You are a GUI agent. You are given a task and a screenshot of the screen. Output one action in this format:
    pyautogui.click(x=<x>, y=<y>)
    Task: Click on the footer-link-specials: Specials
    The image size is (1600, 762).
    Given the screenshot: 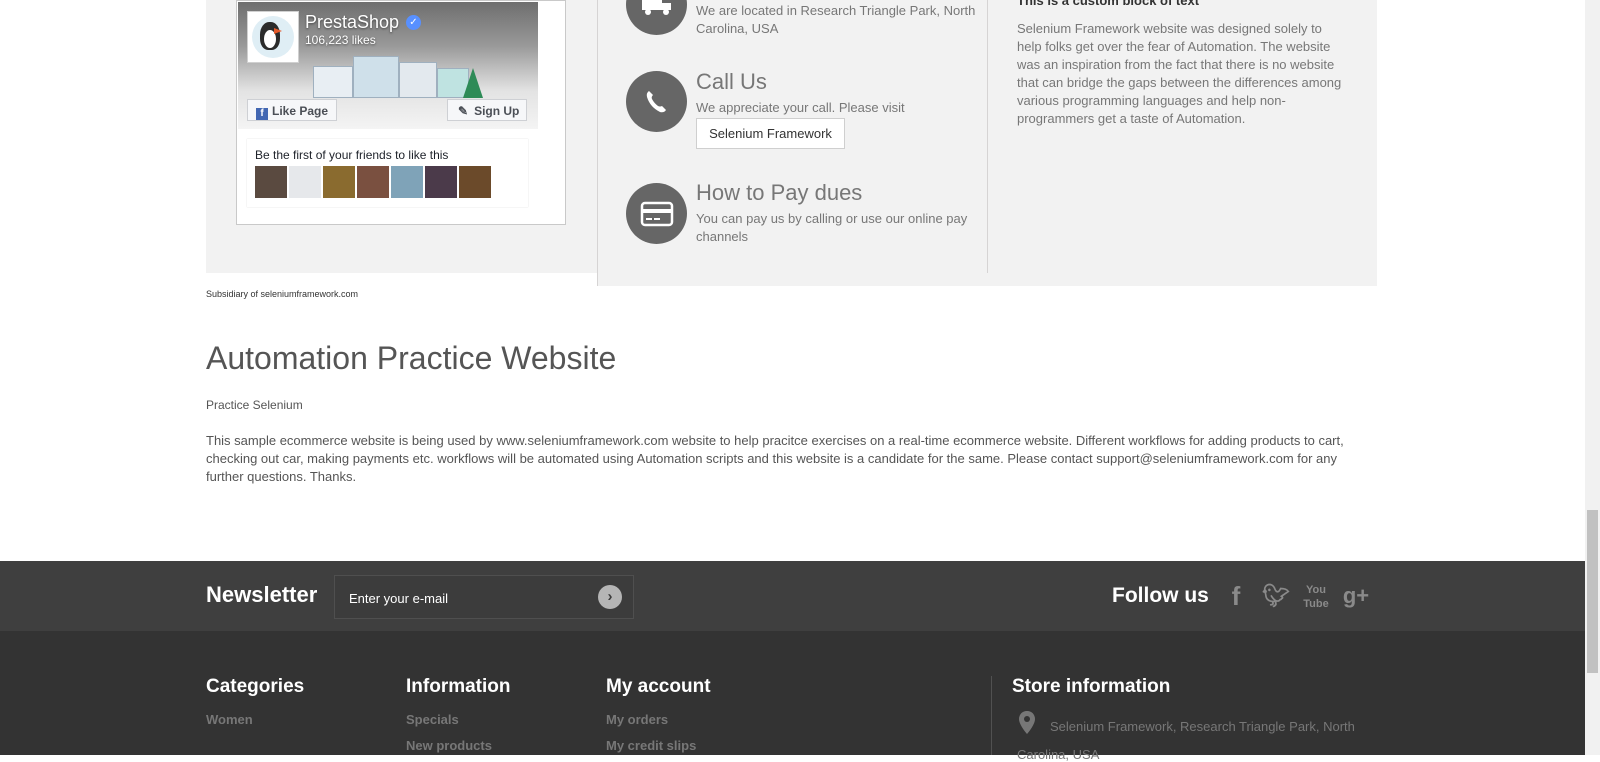 What is the action you would take?
    pyautogui.click(x=432, y=719)
    